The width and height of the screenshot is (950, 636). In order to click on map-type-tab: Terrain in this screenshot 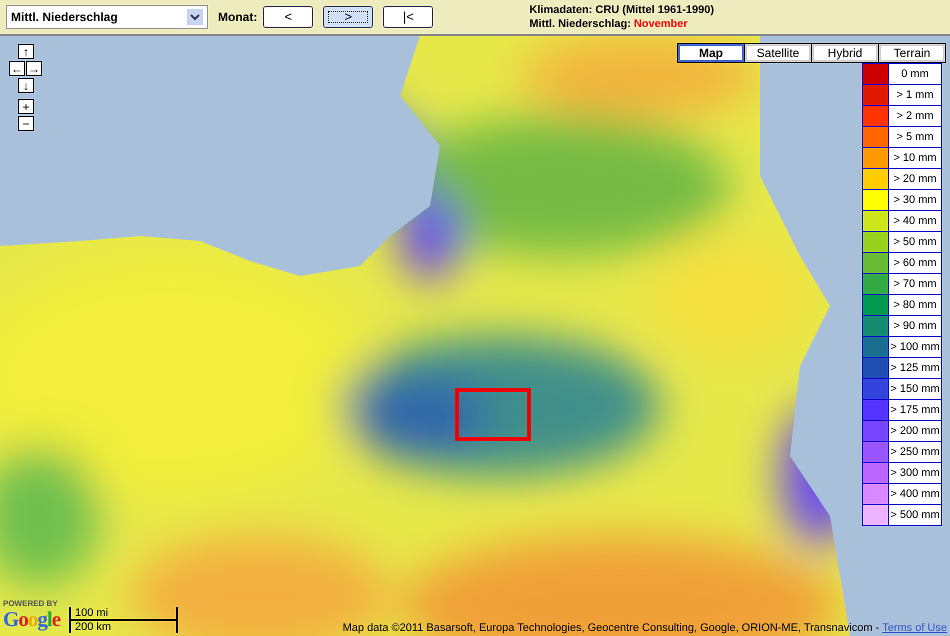, I will do `click(912, 53)`.